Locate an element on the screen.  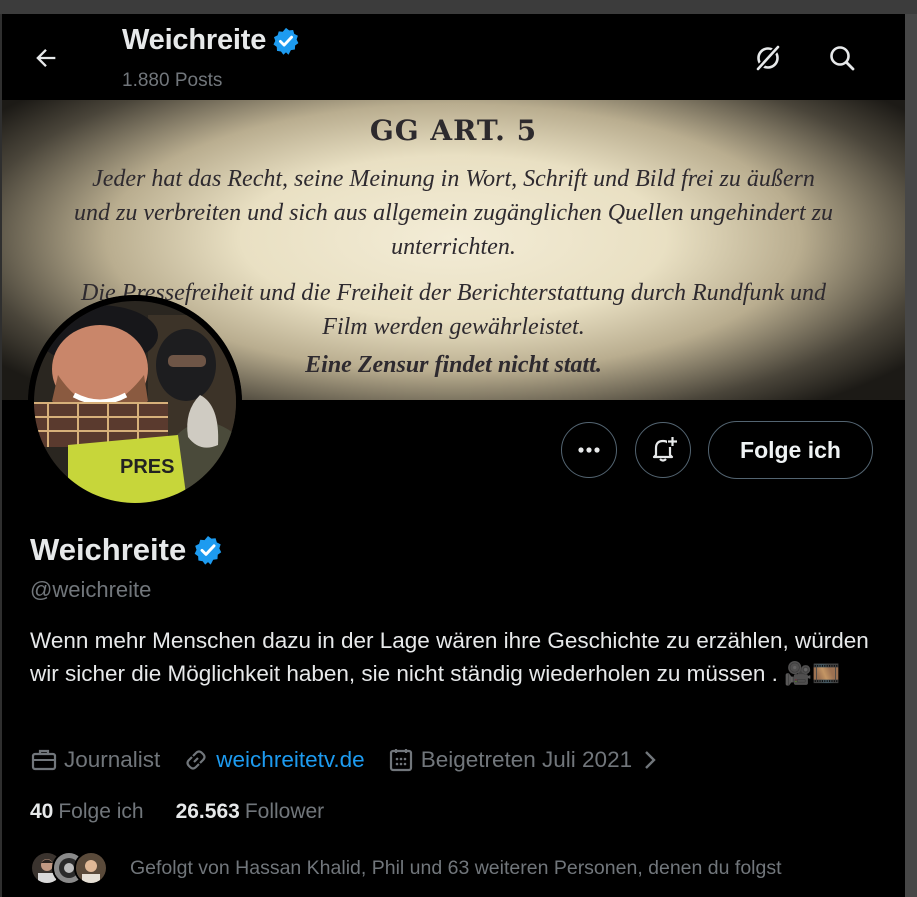
following-count: 40 is located at coordinates (42, 811).